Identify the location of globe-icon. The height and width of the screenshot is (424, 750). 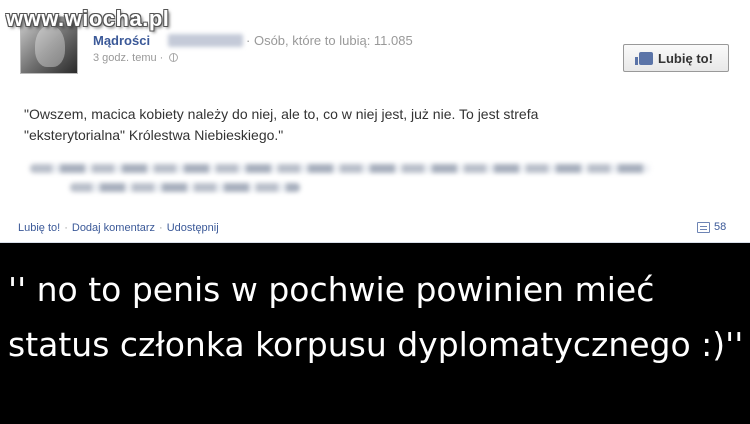
(174, 57).